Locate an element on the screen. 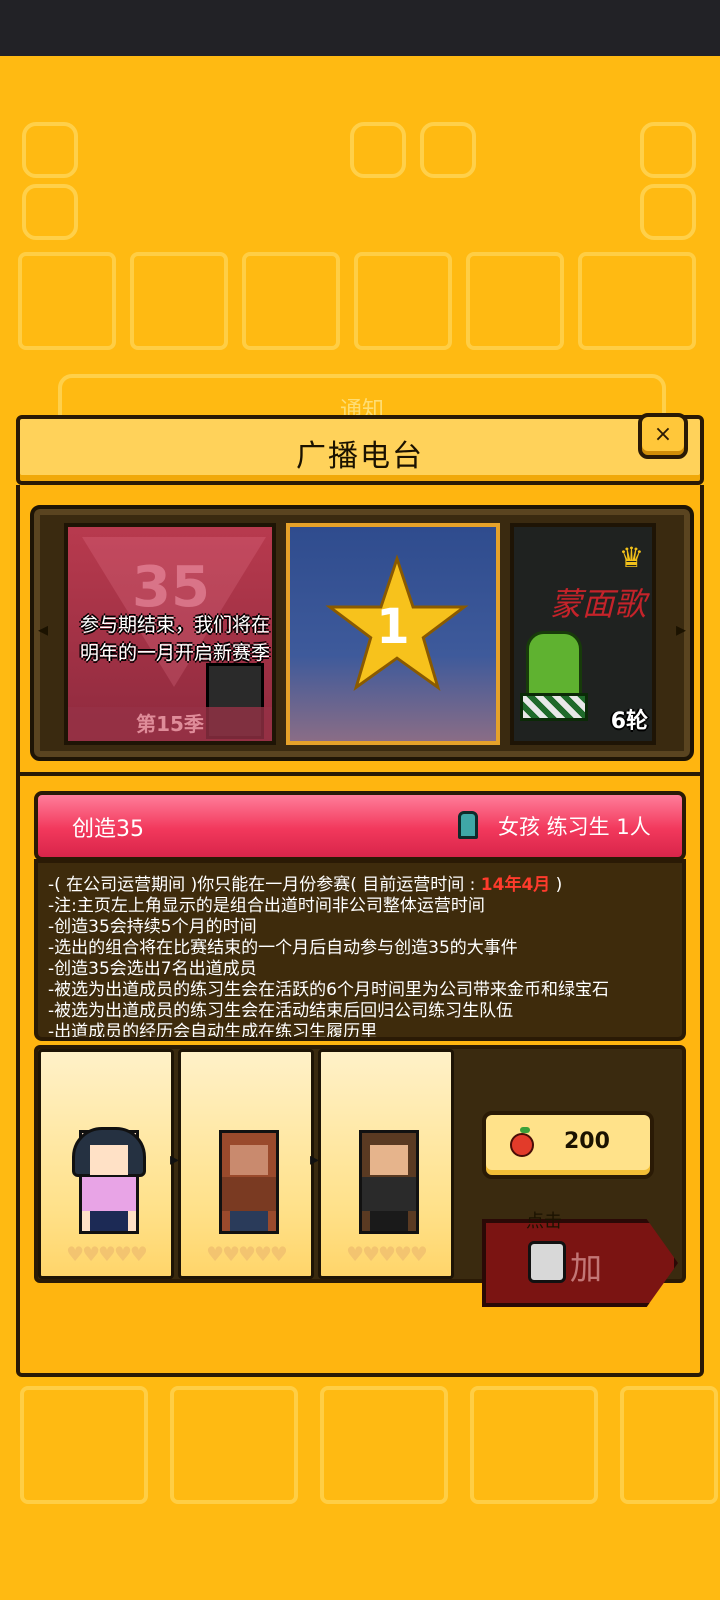 The image size is (720, 1600). carousel-right-arrow-icon: ▸ is located at coordinates (681, 629).